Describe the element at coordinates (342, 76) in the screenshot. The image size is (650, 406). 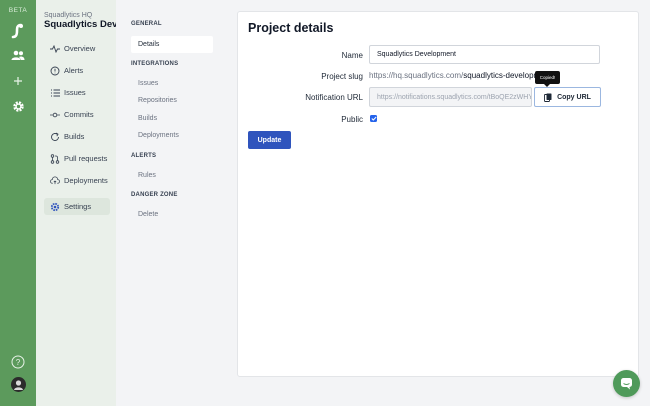
I see `slug-label: Project slug` at that location.